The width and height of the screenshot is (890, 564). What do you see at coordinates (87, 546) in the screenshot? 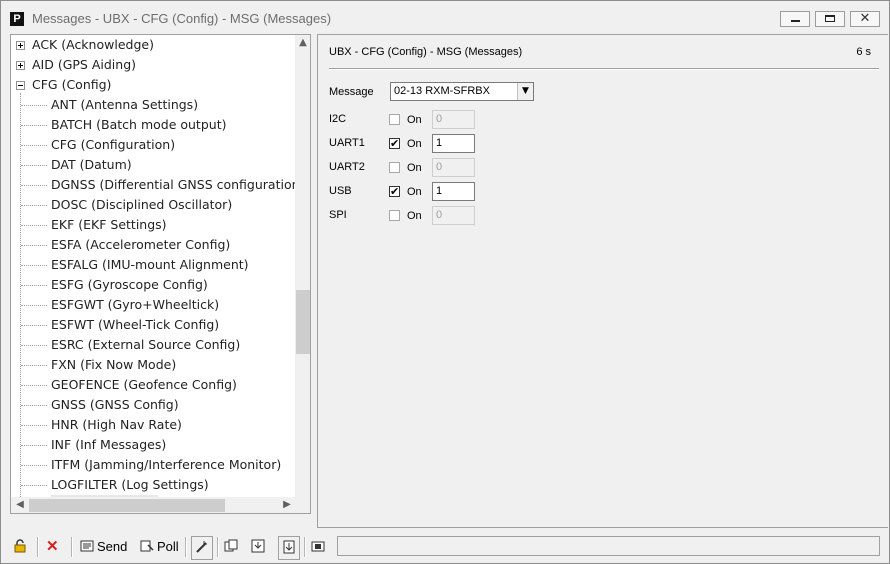
I see `send-icon` at bounding box center [87, 546].